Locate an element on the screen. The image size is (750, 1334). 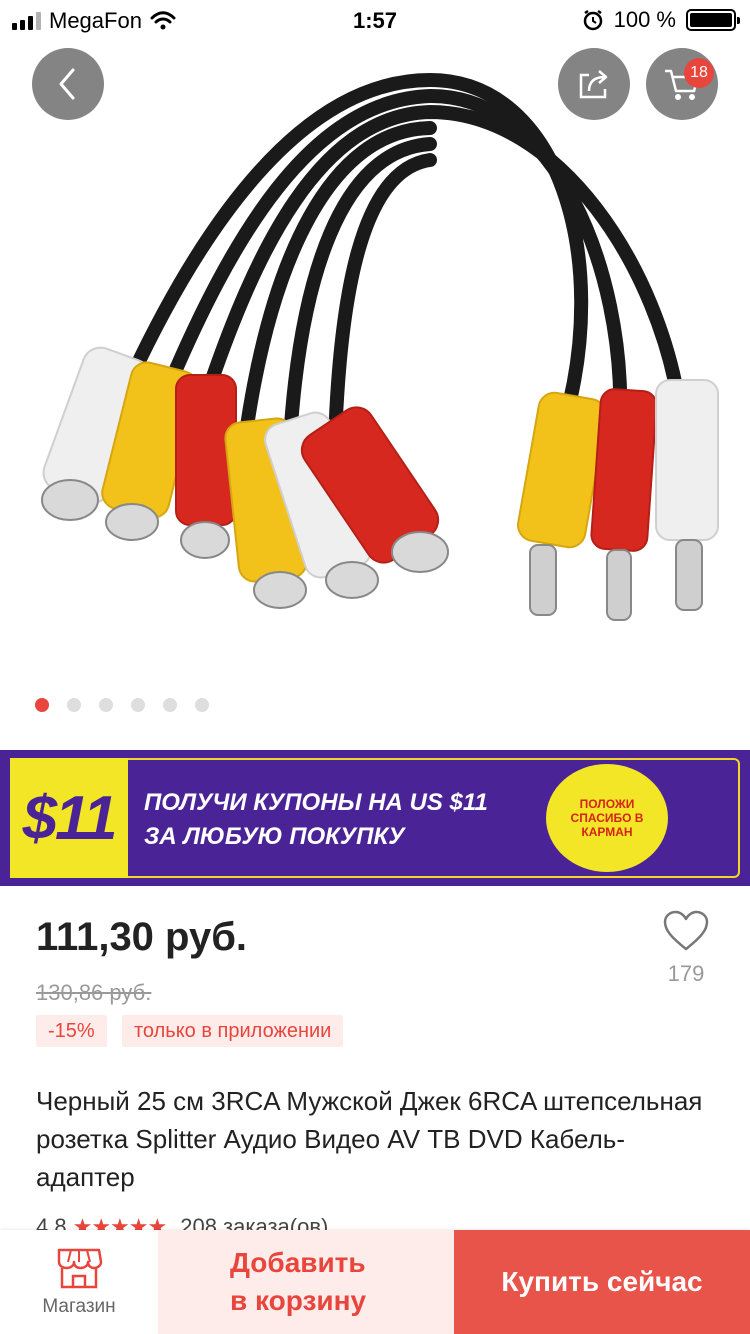
old-price: 130,86 руб. is located at coordinates (94, 992).